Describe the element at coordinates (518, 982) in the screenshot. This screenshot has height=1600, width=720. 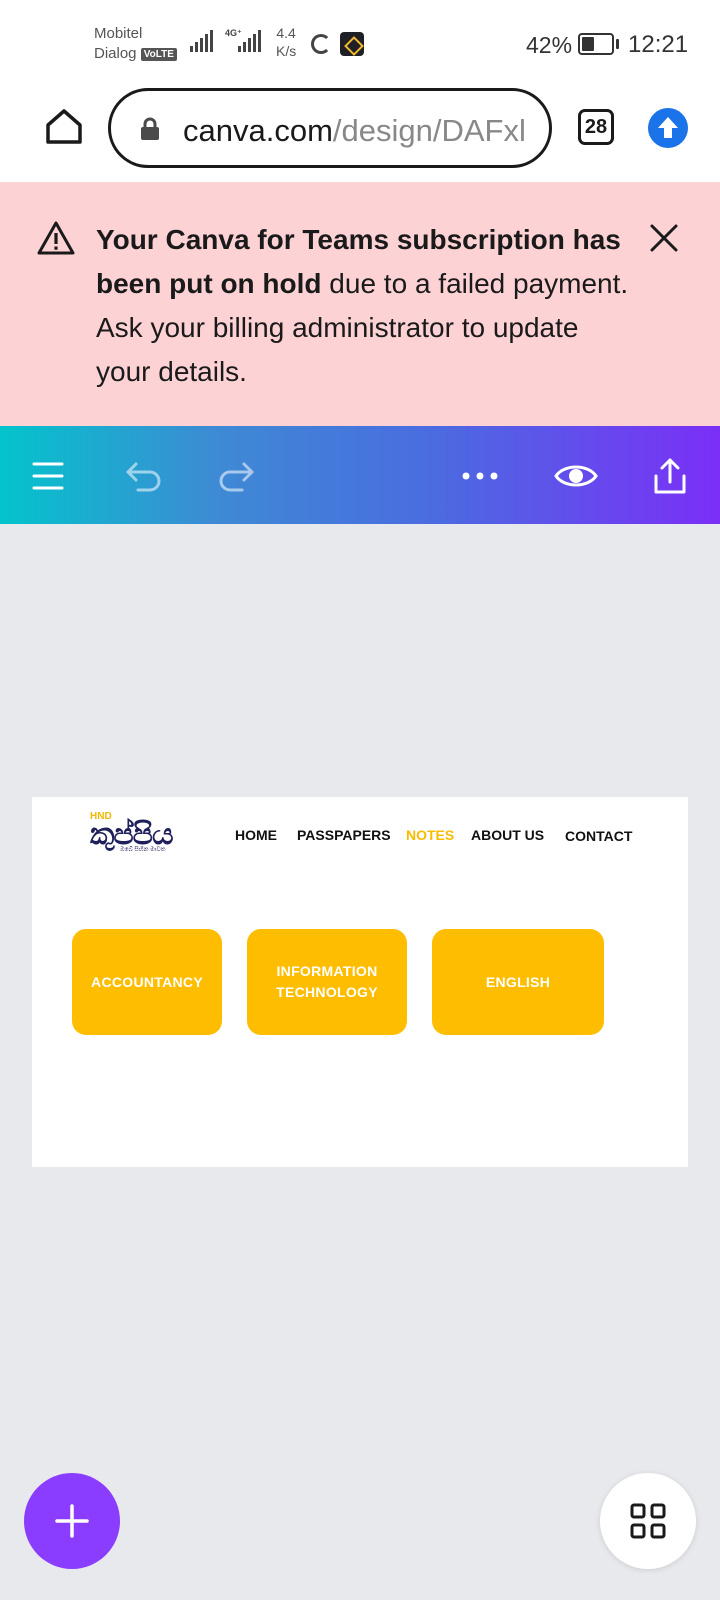
I see `card-english: ENGLISH` at that location.